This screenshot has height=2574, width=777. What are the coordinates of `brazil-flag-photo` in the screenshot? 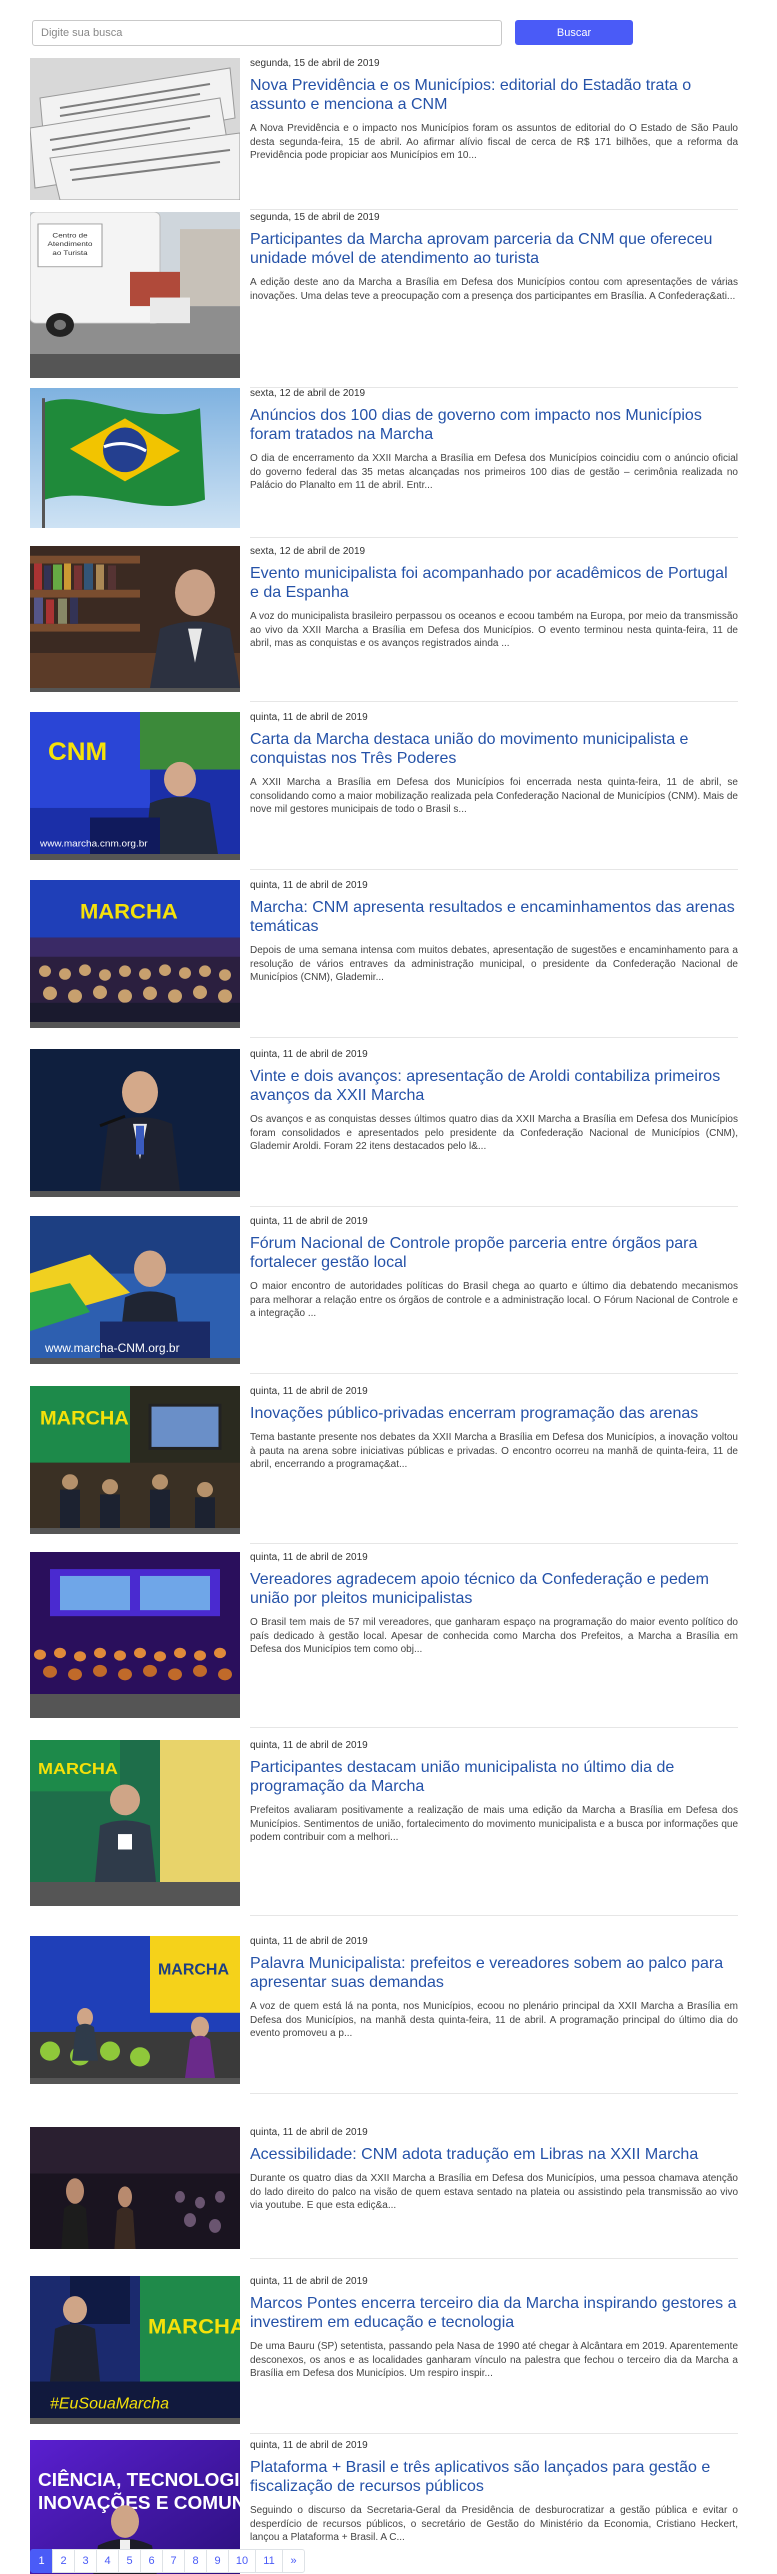 It's located at (135, 458).